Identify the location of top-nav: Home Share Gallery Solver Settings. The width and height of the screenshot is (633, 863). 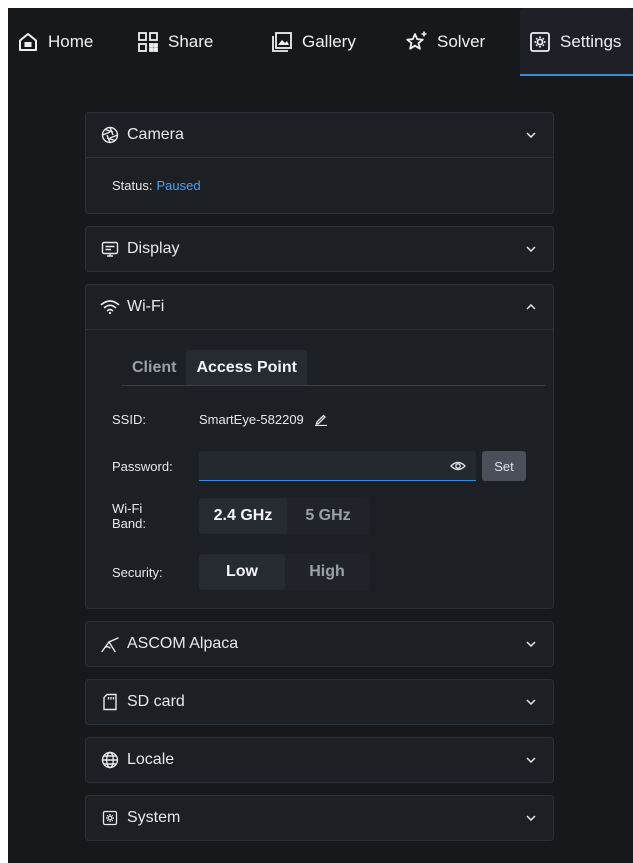
(320, 45).